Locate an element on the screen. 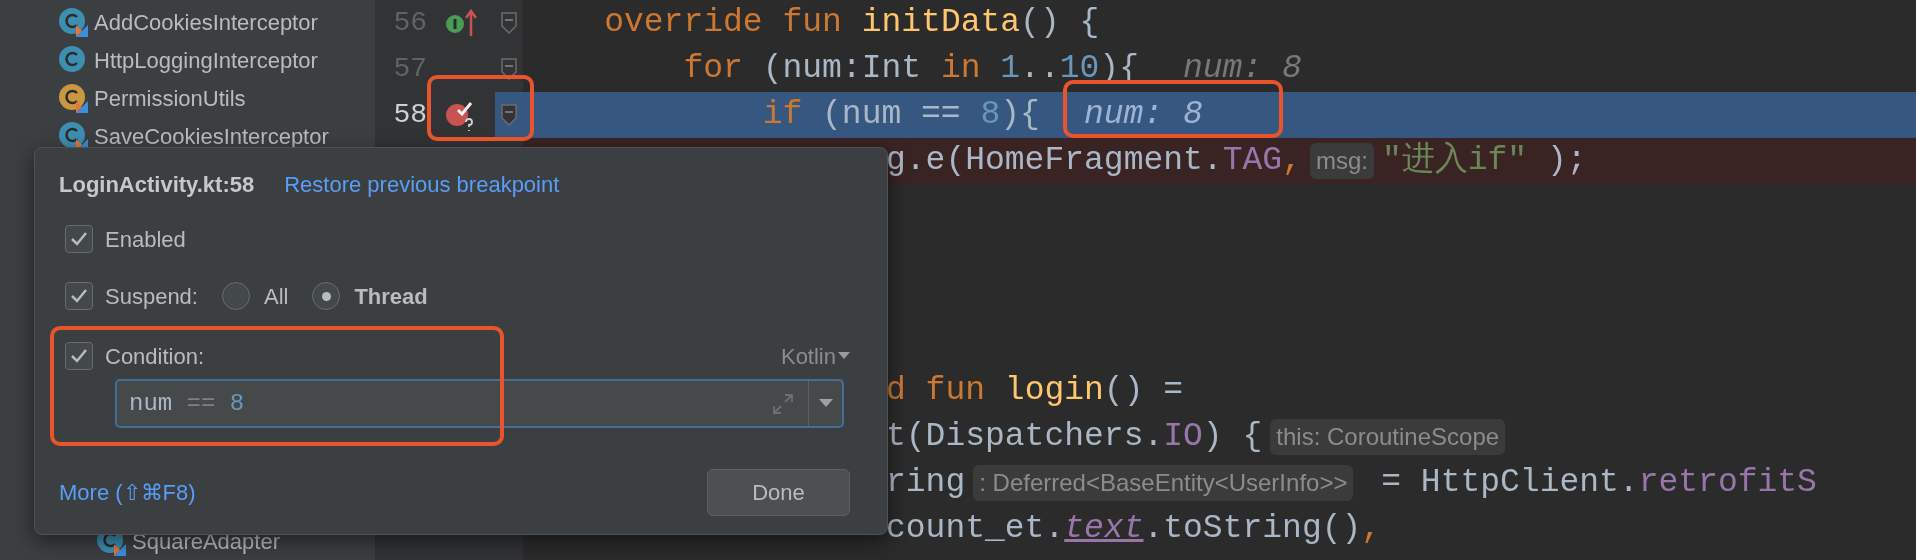 Image resolution: width=1916 pixels, height=560 pixels. tree-item: AddCookiesInterceptor is located at coordinates (206, 22).